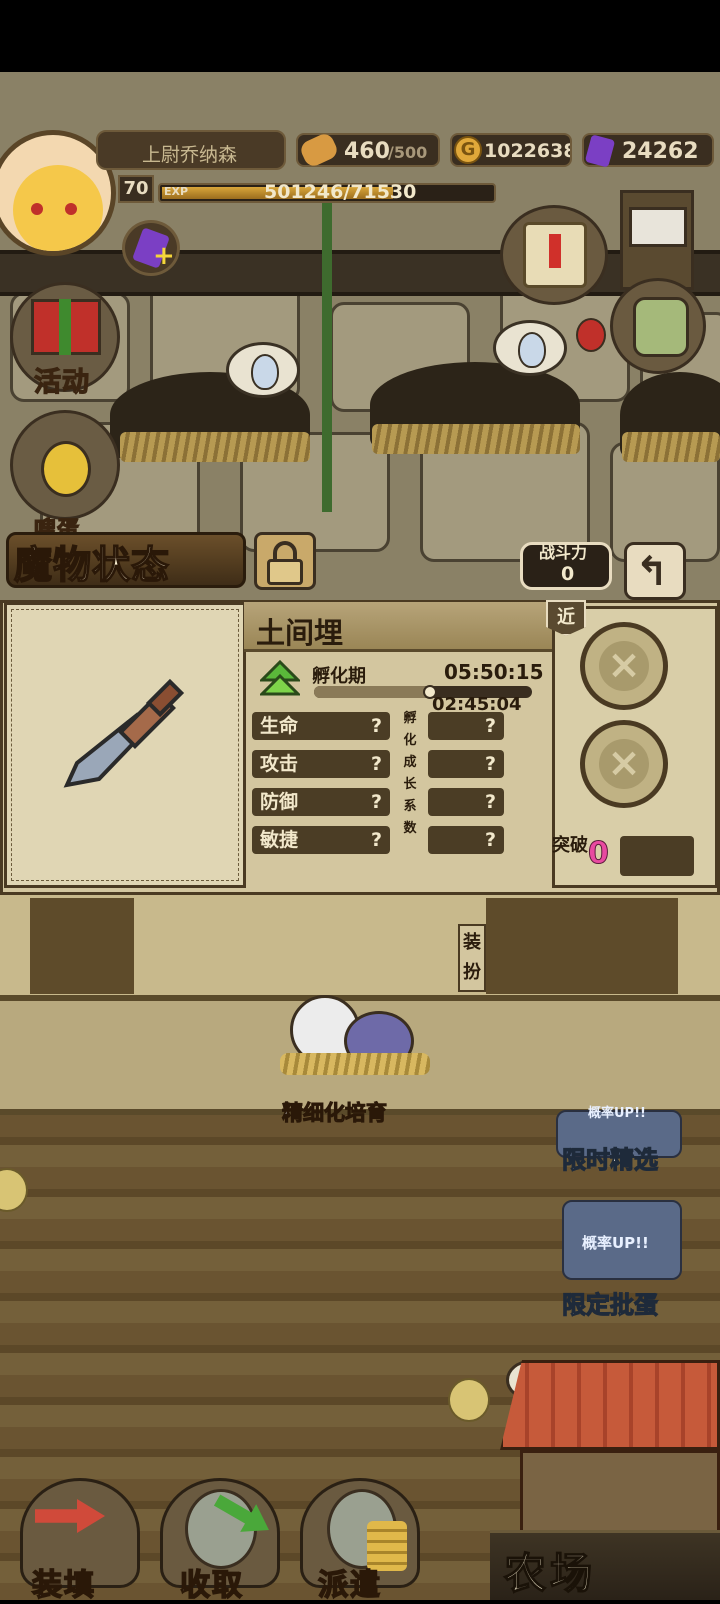 This screenshot has height=1604, width=720. What do you see at coordinates (321, 840) in the screenshot?
I see `stat-row: 敏捷?` at bounding box center [321, 840].